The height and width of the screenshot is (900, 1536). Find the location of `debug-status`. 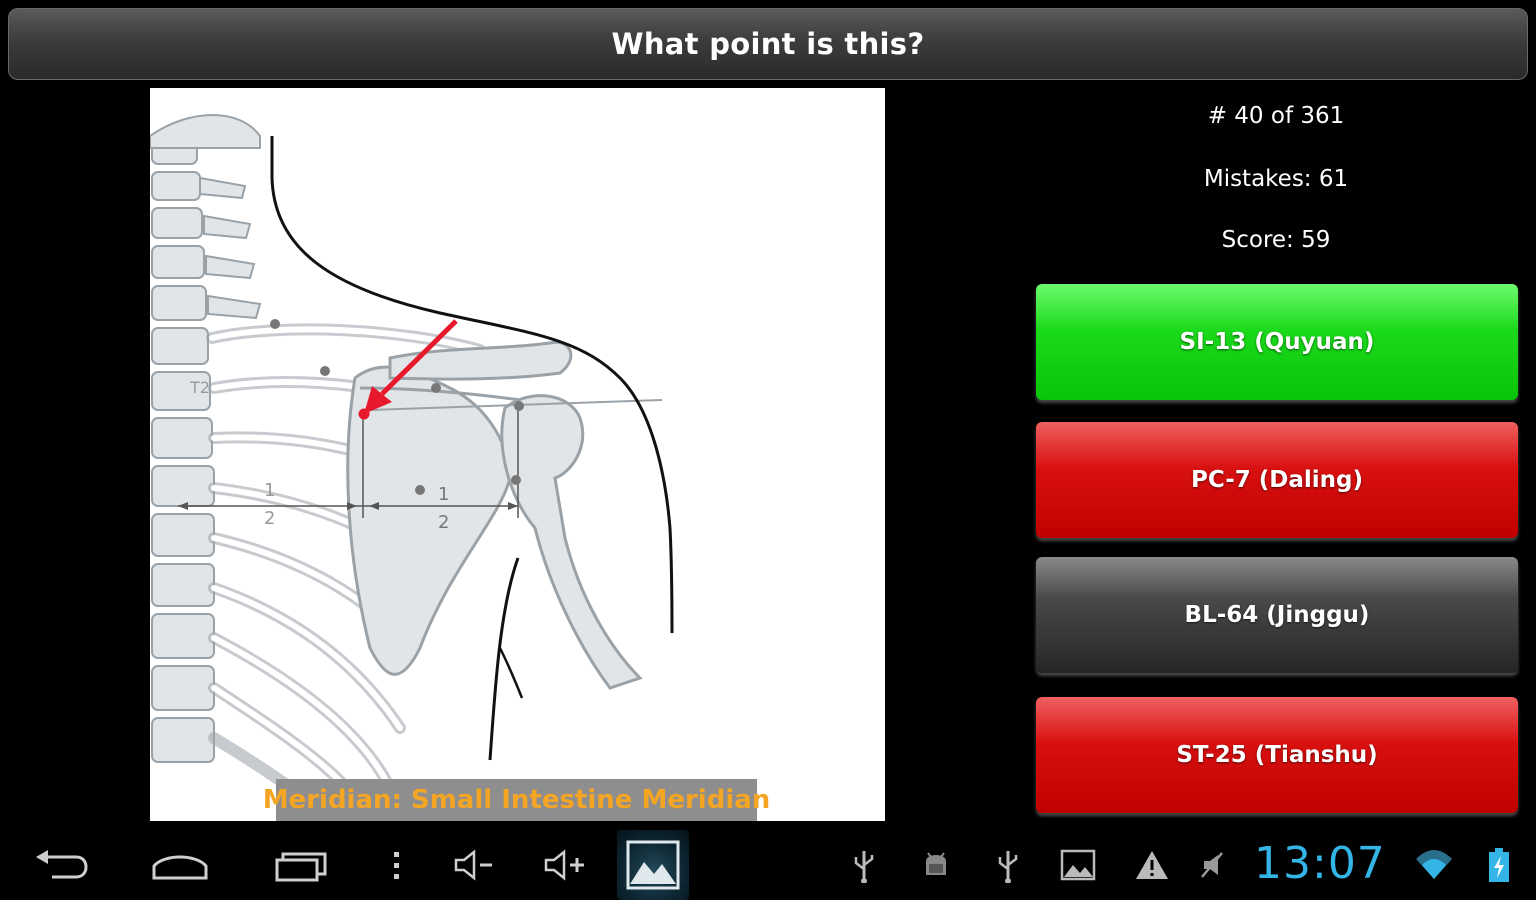

debug-status is located at coordinates (936, 865).